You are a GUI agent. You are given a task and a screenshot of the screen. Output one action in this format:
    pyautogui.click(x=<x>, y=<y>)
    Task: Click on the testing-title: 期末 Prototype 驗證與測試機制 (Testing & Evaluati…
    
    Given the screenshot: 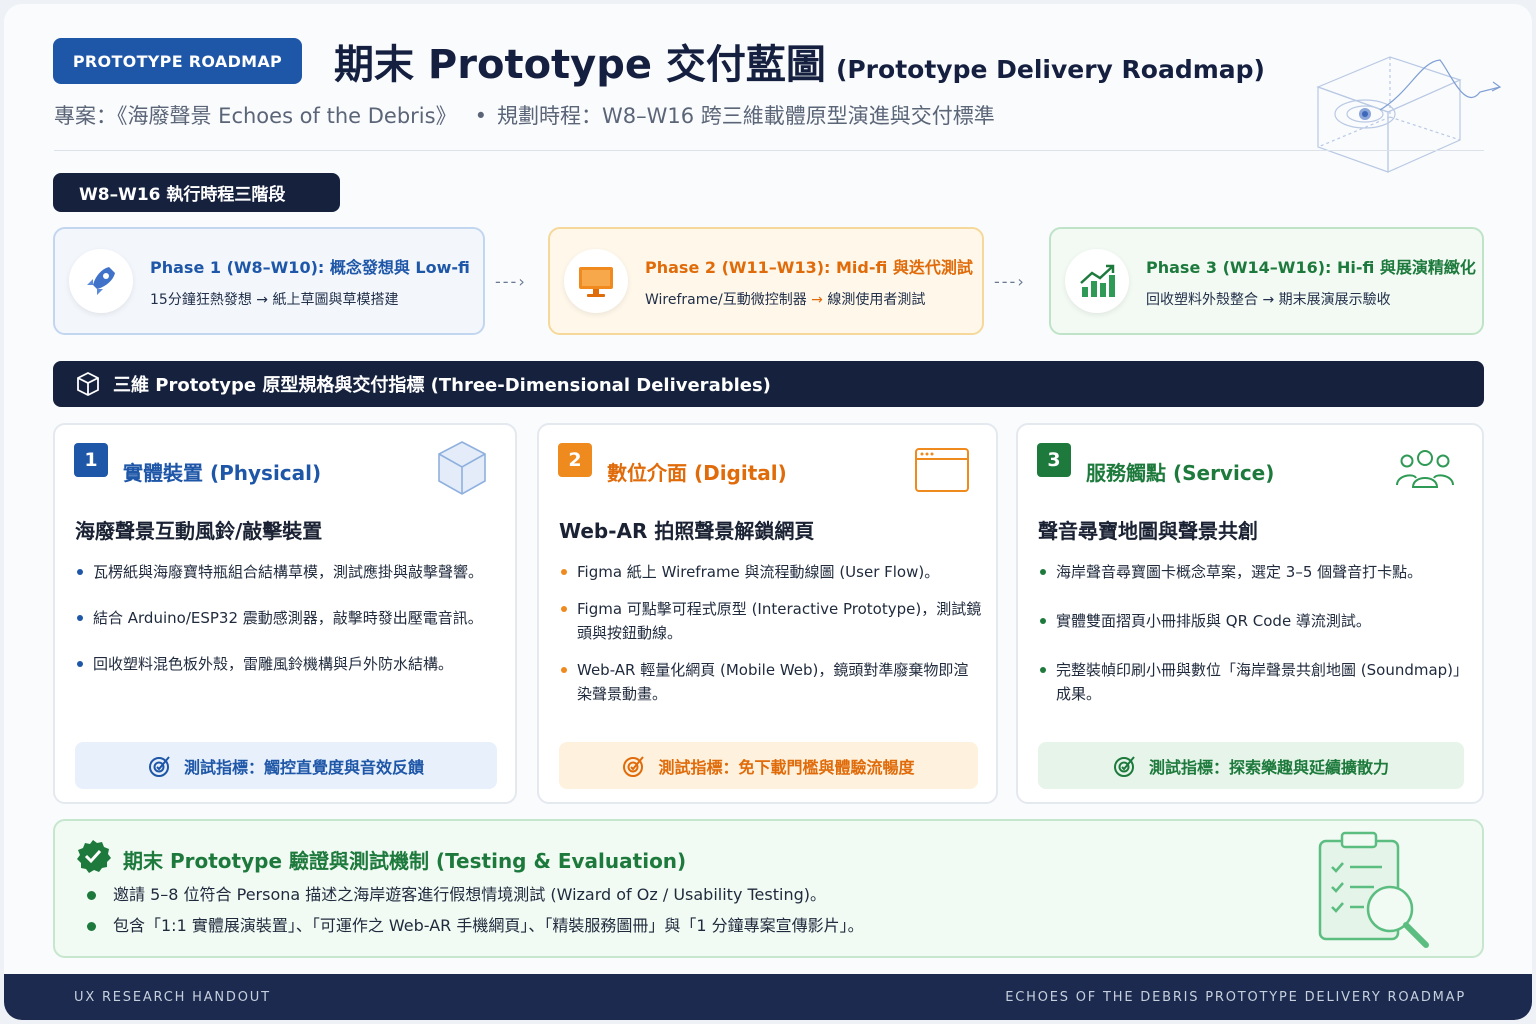 What is the action you would take?
    pyautogui.click(x=405, y=861)
    